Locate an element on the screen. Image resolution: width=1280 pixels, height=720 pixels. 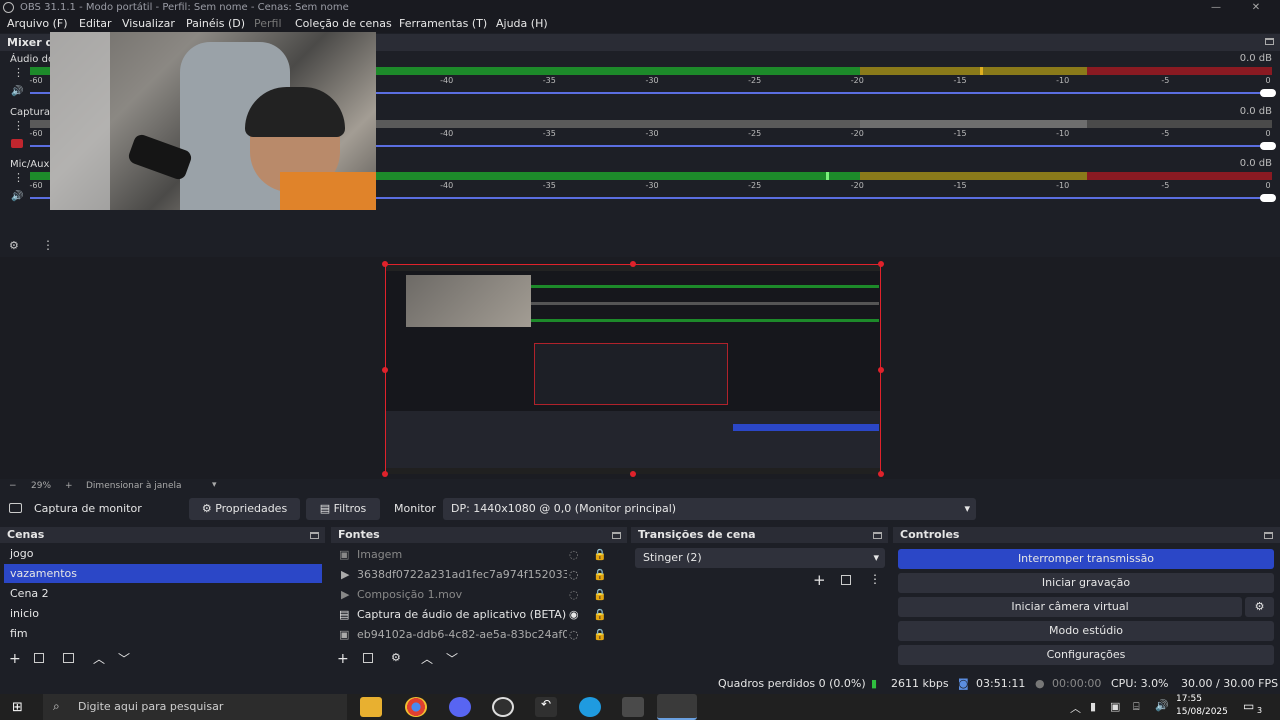
zoom-out-button: − is located at coordinates (13, 486).